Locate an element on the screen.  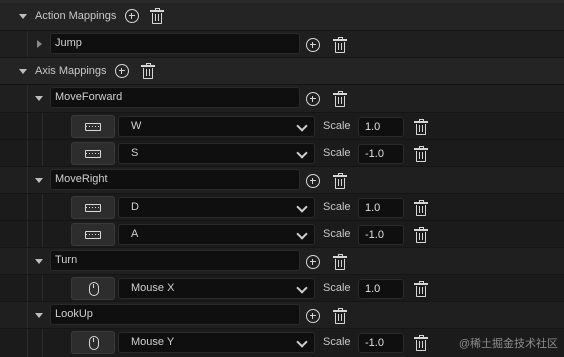
action-mappings-header: Action Mappings is located at coordinates (282, 16).